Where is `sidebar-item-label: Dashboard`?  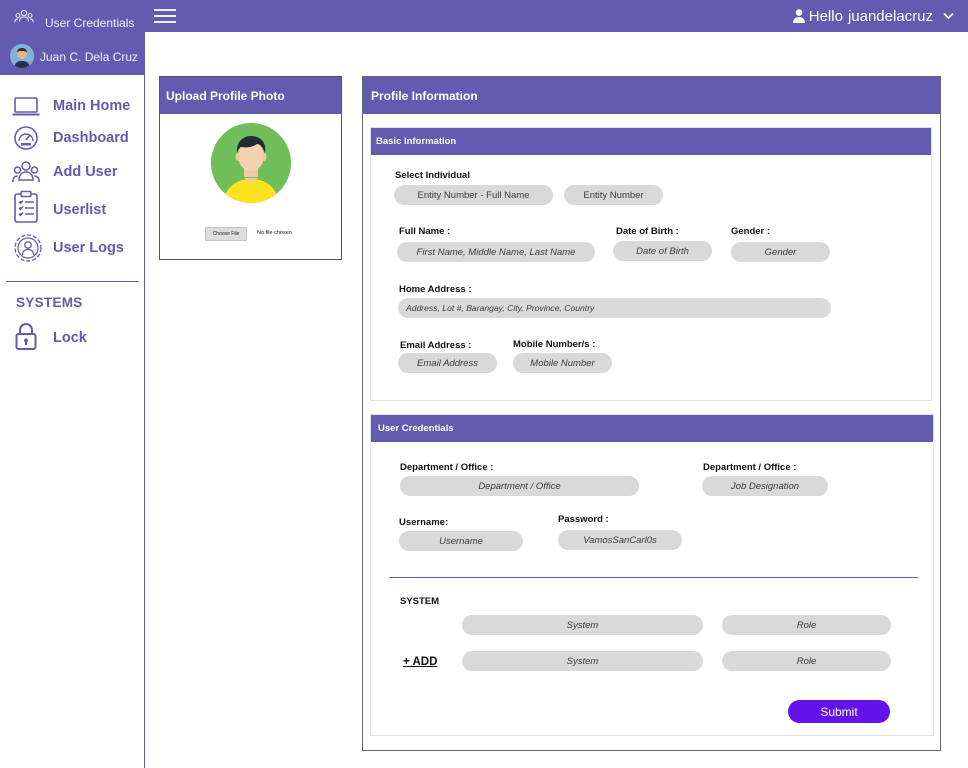
sidebar-item-label: Dashboard is located at coordinates (91, 138).